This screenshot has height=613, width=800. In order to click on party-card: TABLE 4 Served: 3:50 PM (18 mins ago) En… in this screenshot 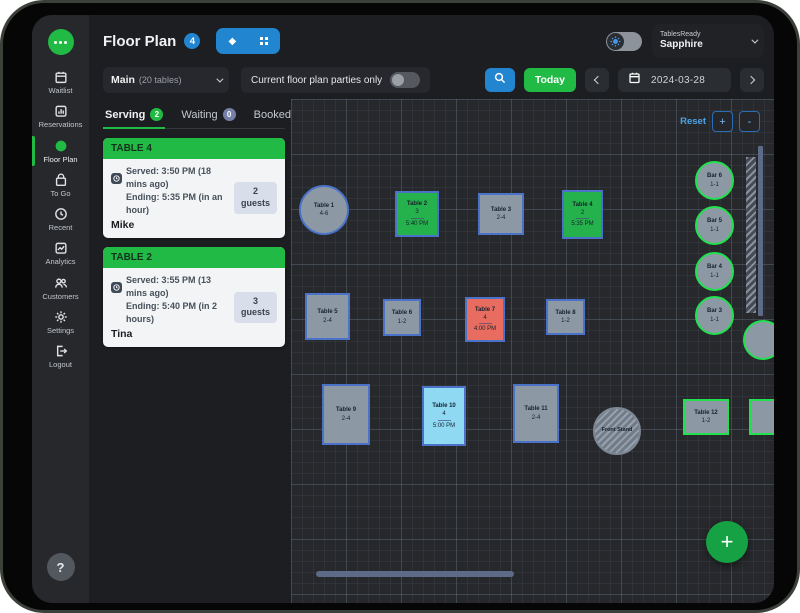, I will do `click(194, 188)`.